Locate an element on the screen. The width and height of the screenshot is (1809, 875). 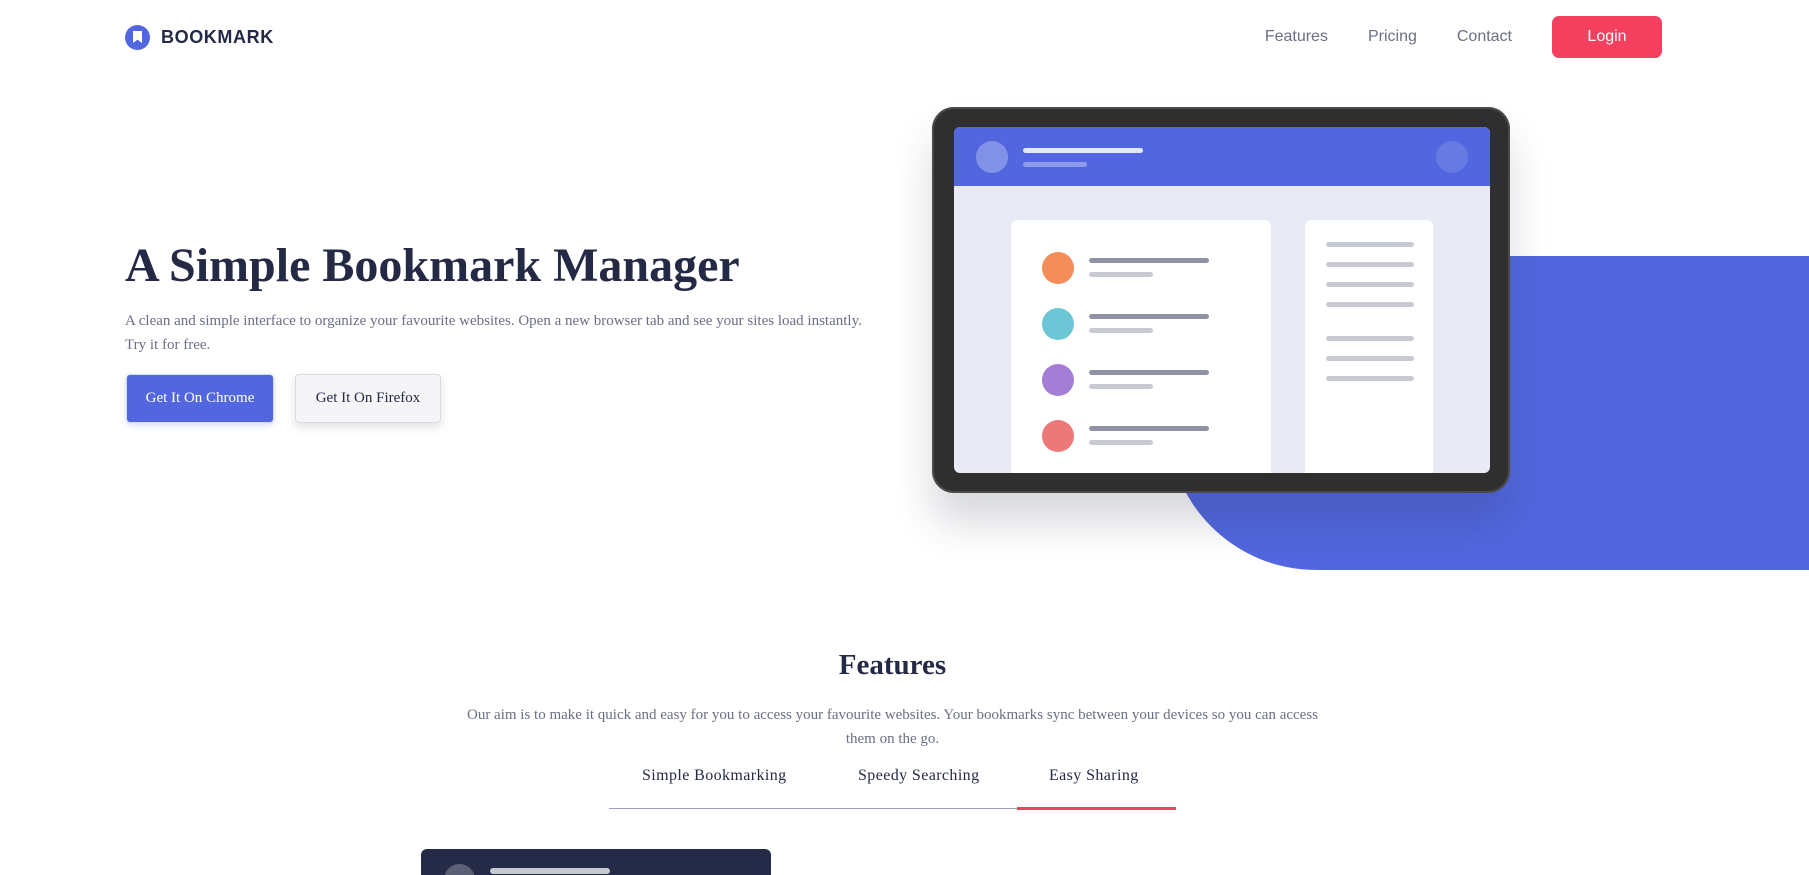
nav-link-features: Features is located at coordinates (1296, 37).